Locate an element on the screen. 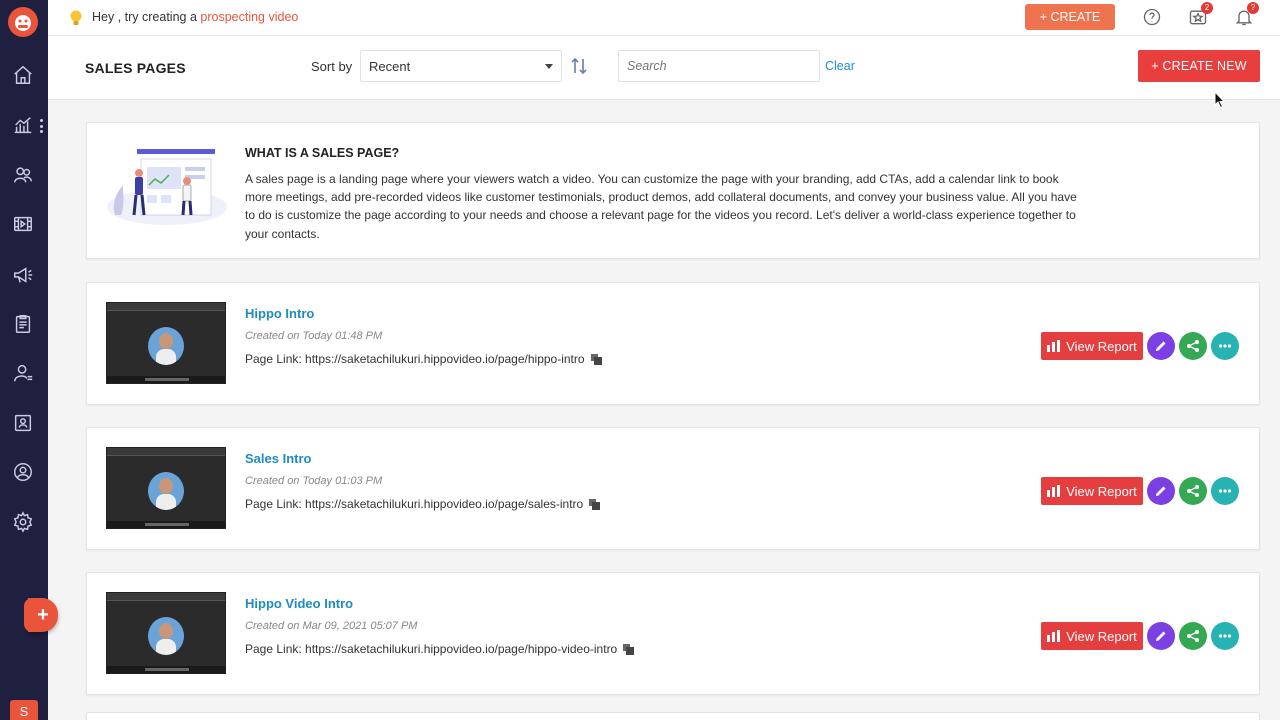 Image resolution: width=1280 pixels, height=720 pixels. sales-page-illustration is located at coordinates (167, 187).